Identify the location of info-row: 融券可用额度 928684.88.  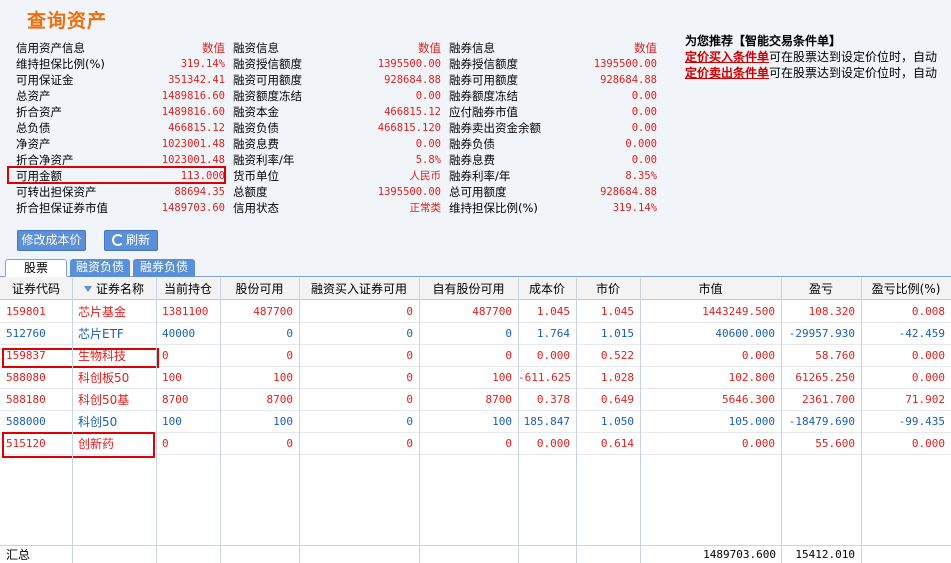
(553, 80).